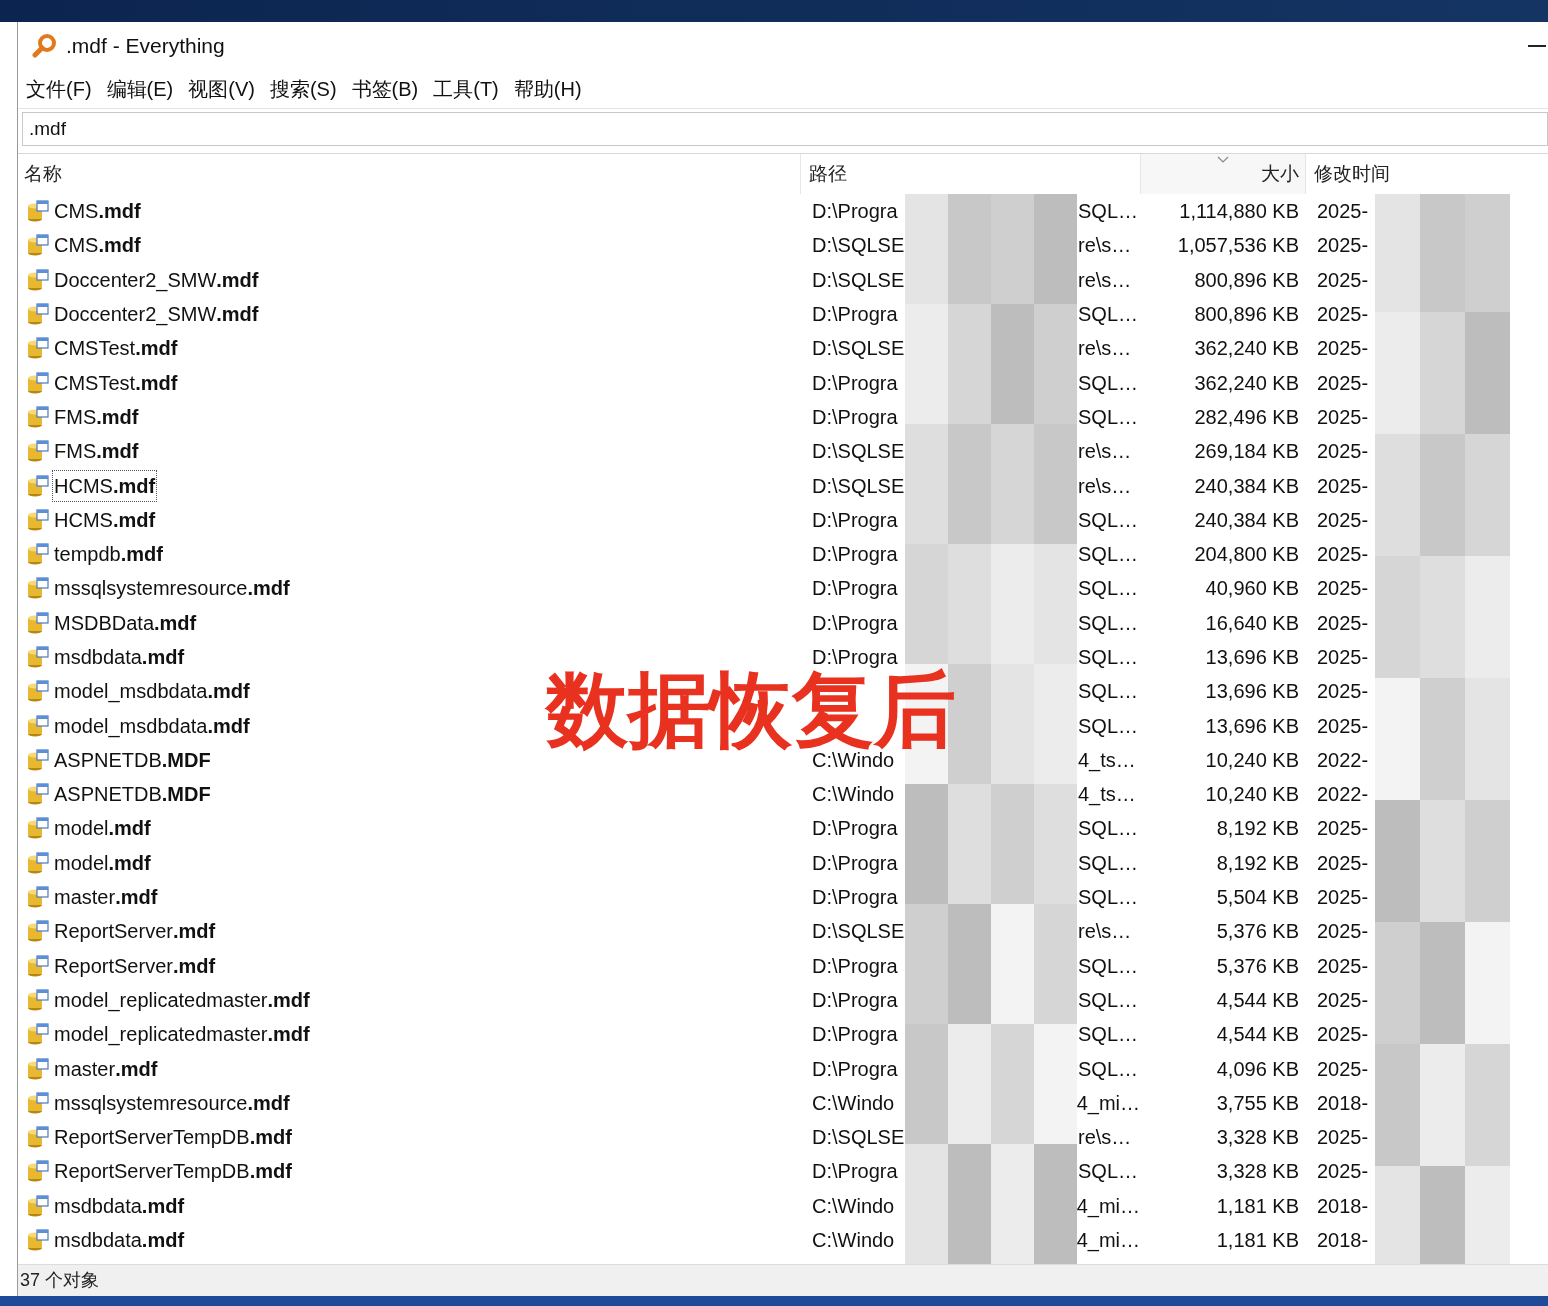  Describe the element at coordinates (1246, 417) in the screenshot. I see `size-cell-text: 282,496 KB` at that location.